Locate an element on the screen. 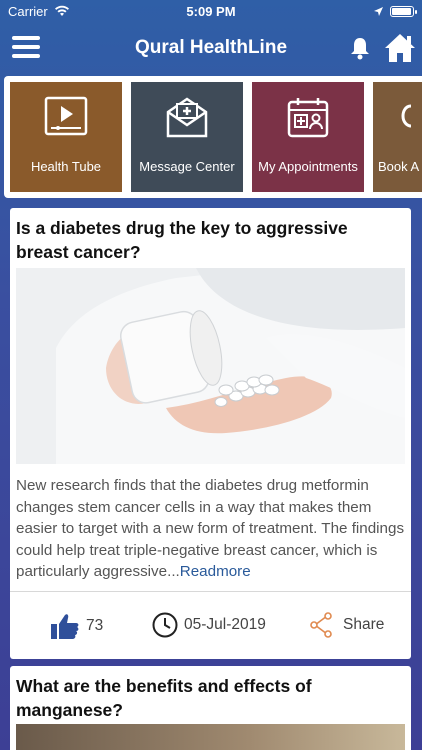 This screenshot has width=422, height=750. article-date: 05-Jul-2019 is located at coordinates (209, 625).